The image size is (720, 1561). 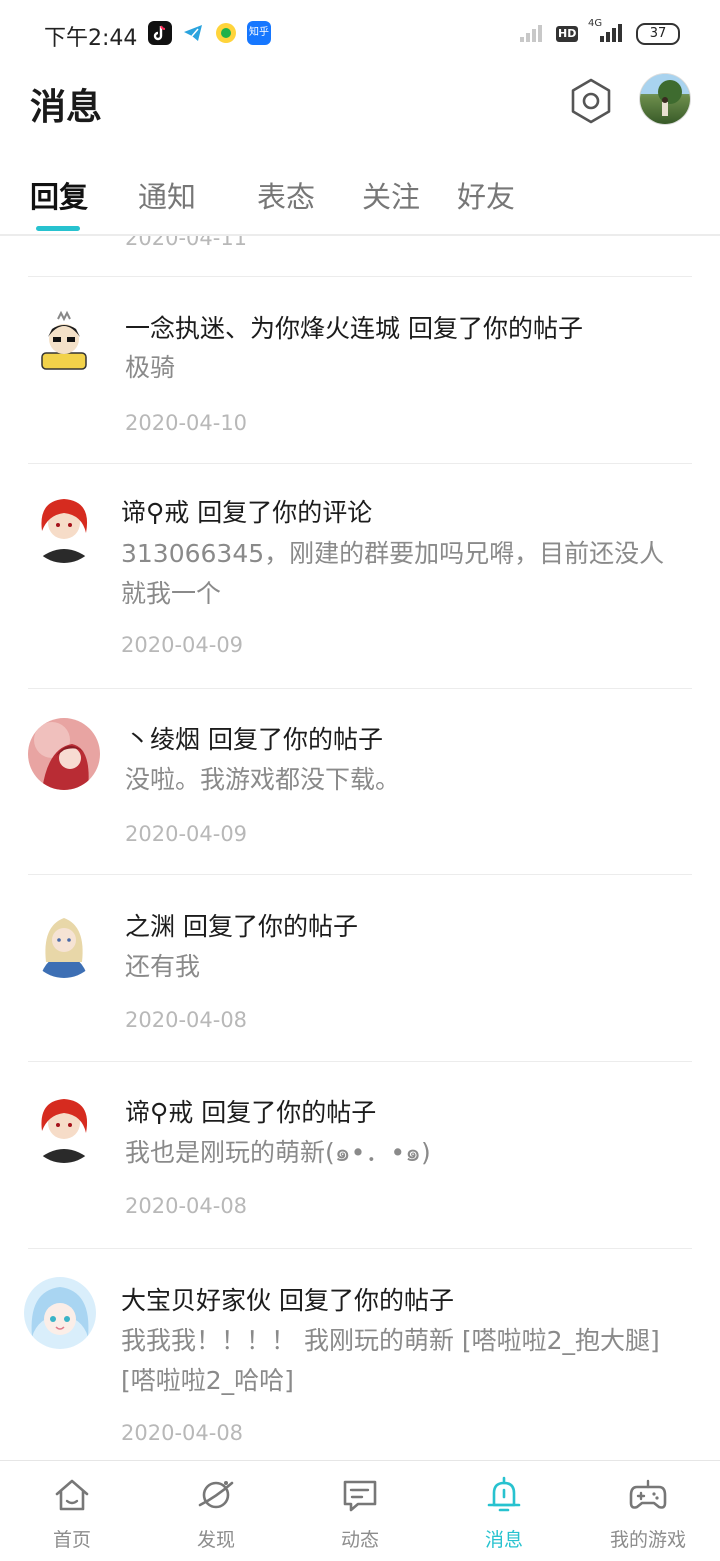 What do you see at coordinates (360, 968) in the screenshot?
I see `list-item: 之渊 回复了你的帖子 还有我 2020-04-08` at bounding box center [360, 968].